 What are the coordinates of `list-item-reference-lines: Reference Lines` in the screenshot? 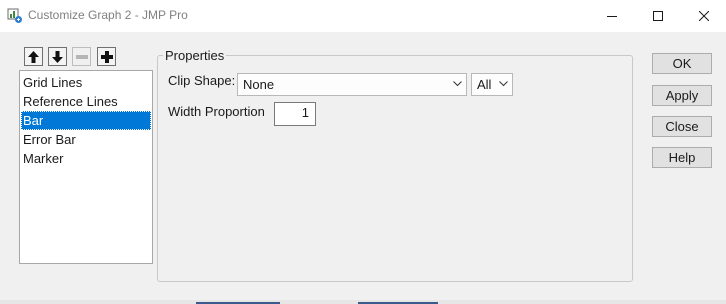 It's located at (86, 101).